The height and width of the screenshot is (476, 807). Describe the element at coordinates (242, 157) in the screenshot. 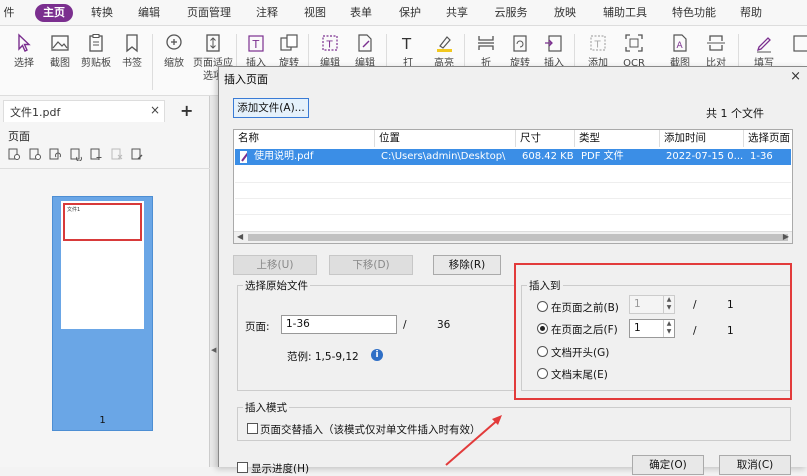

I see `pdf-file-icon` at that location.